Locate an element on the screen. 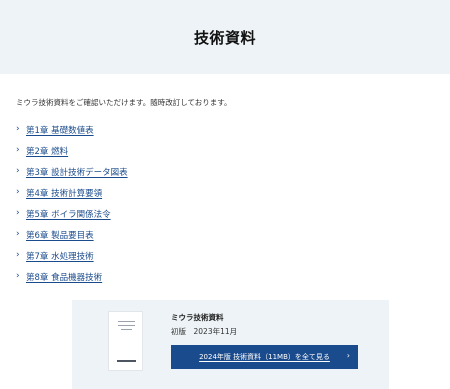 This screenshot has height=389, width=450. chapter-item-7: › 第7章 水処理技術 is located at coordinates (72, 255).